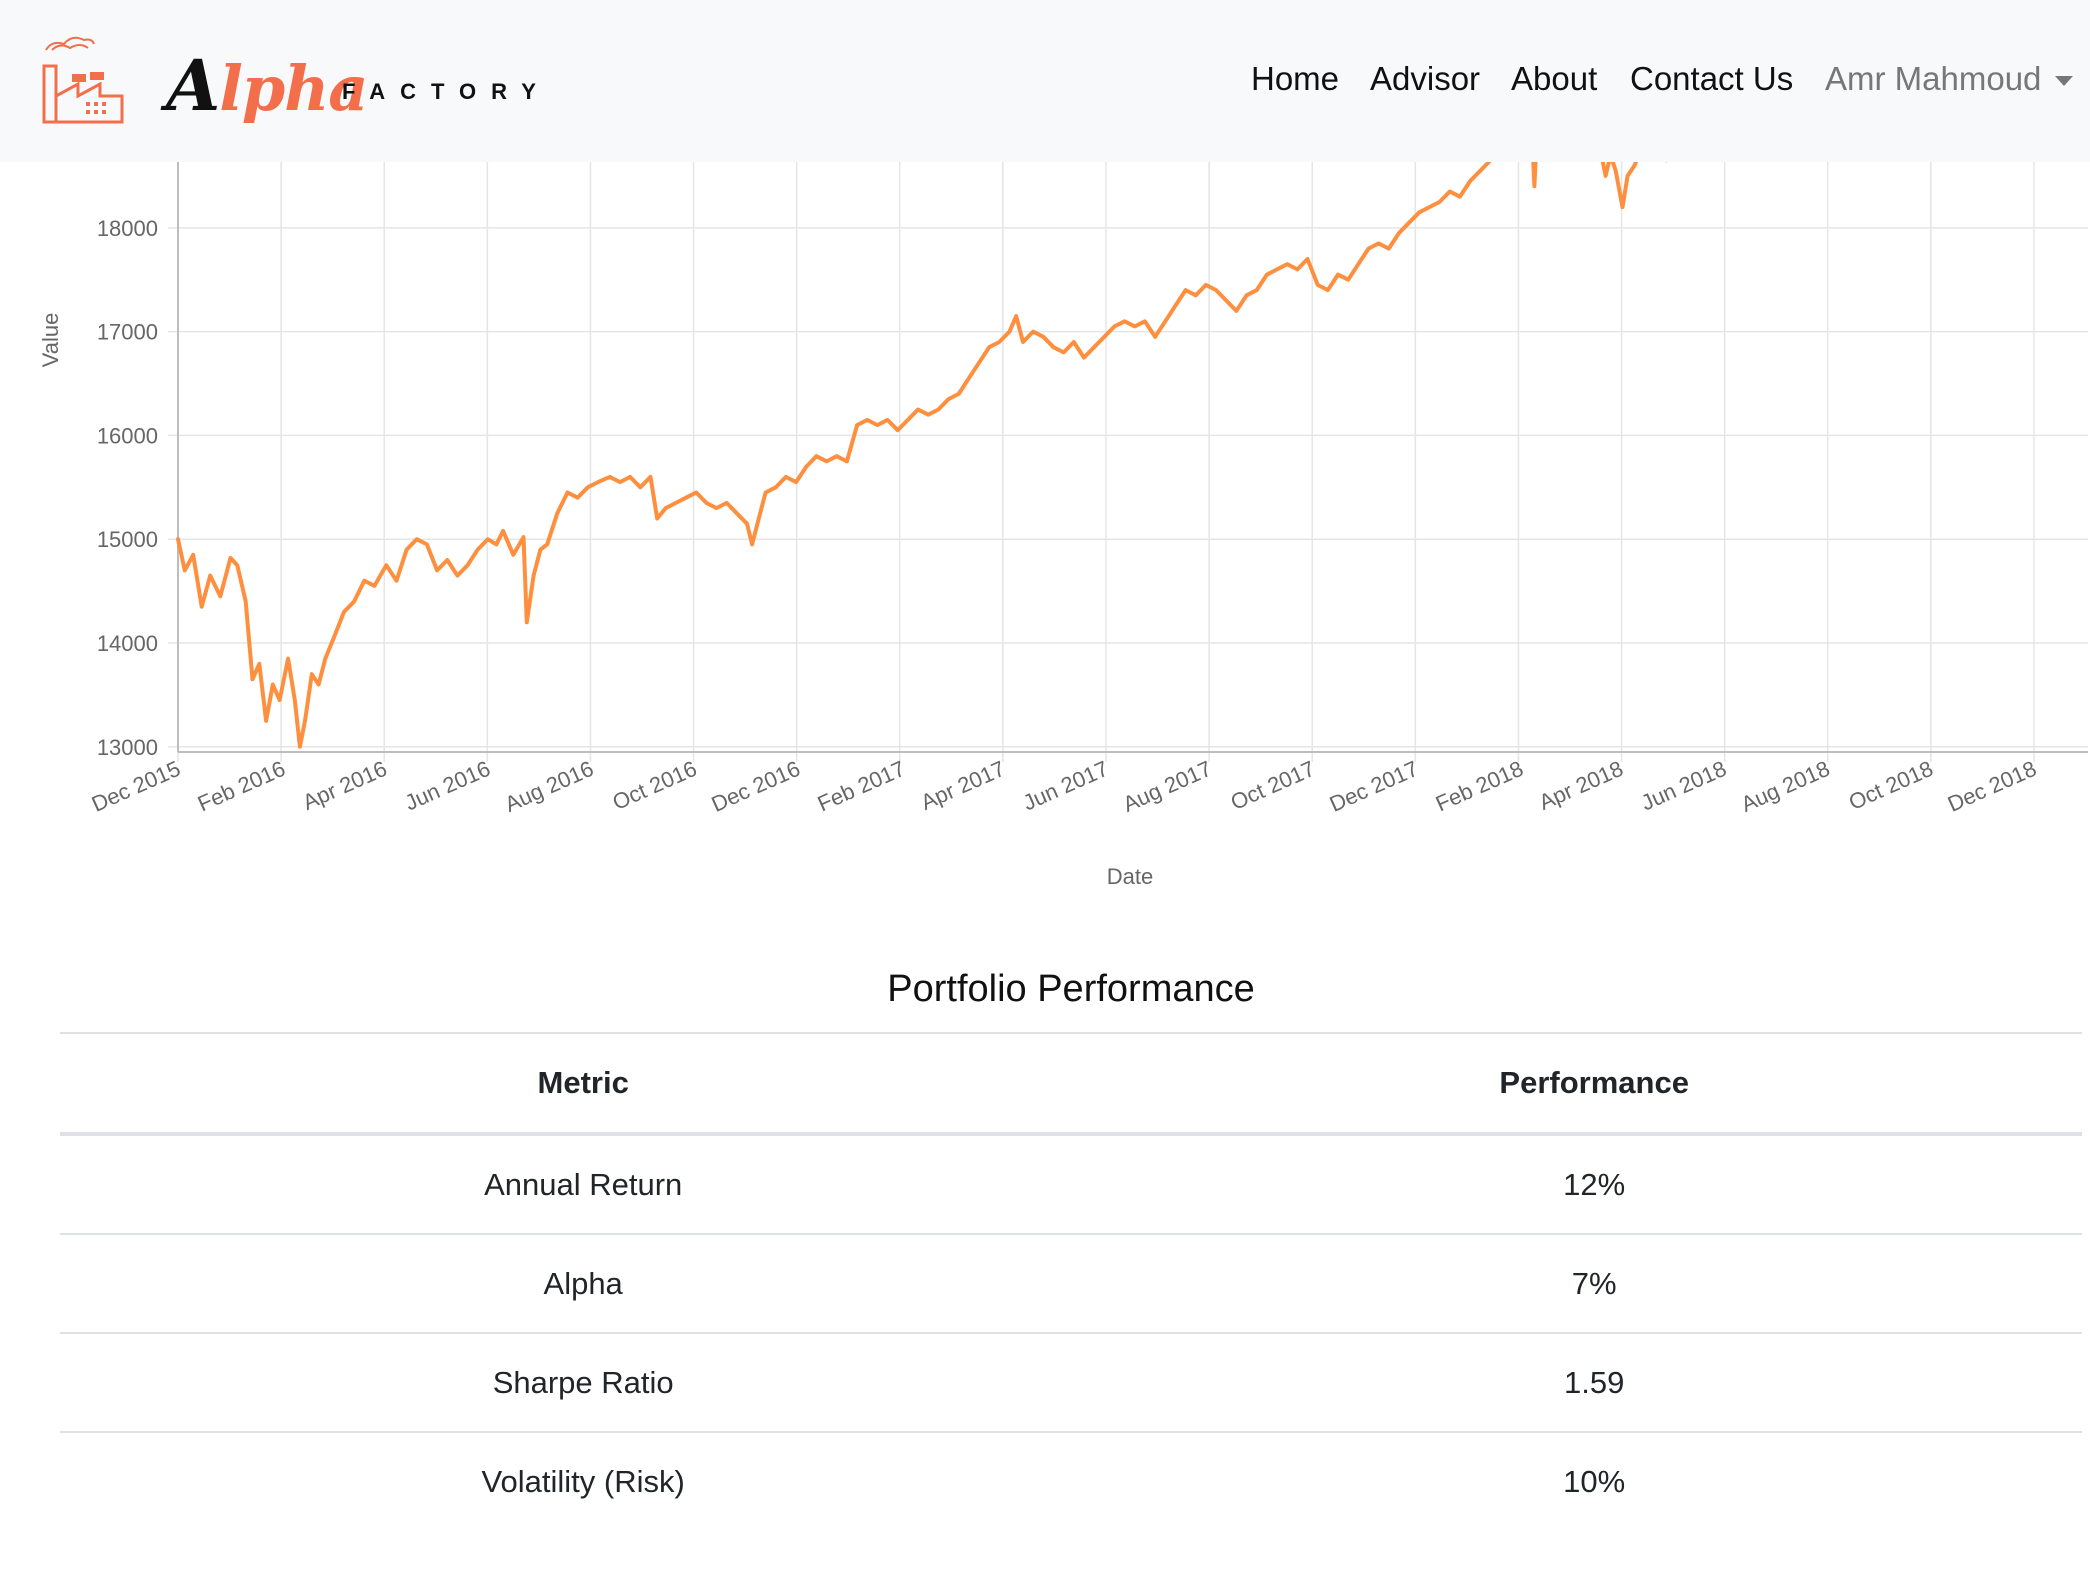  I want to click on metric-cell: Sharpe Ratio, so click(583, 1383).